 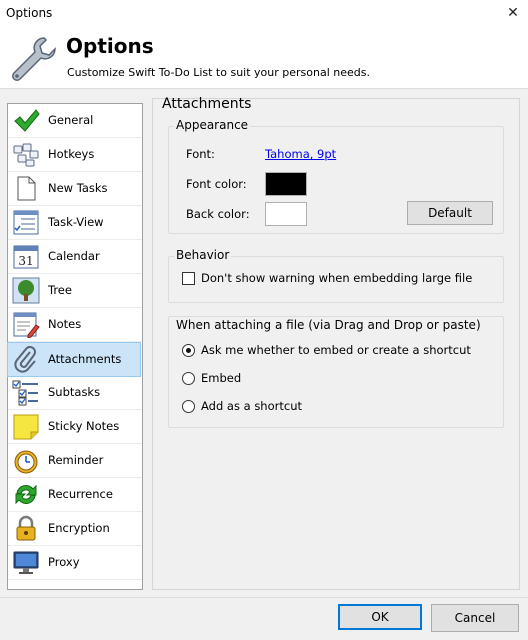 What do you see at coordinates (71, 120) in the screenshot?
I see `sidebar-item-label: General` at bounding box center [71, 120].